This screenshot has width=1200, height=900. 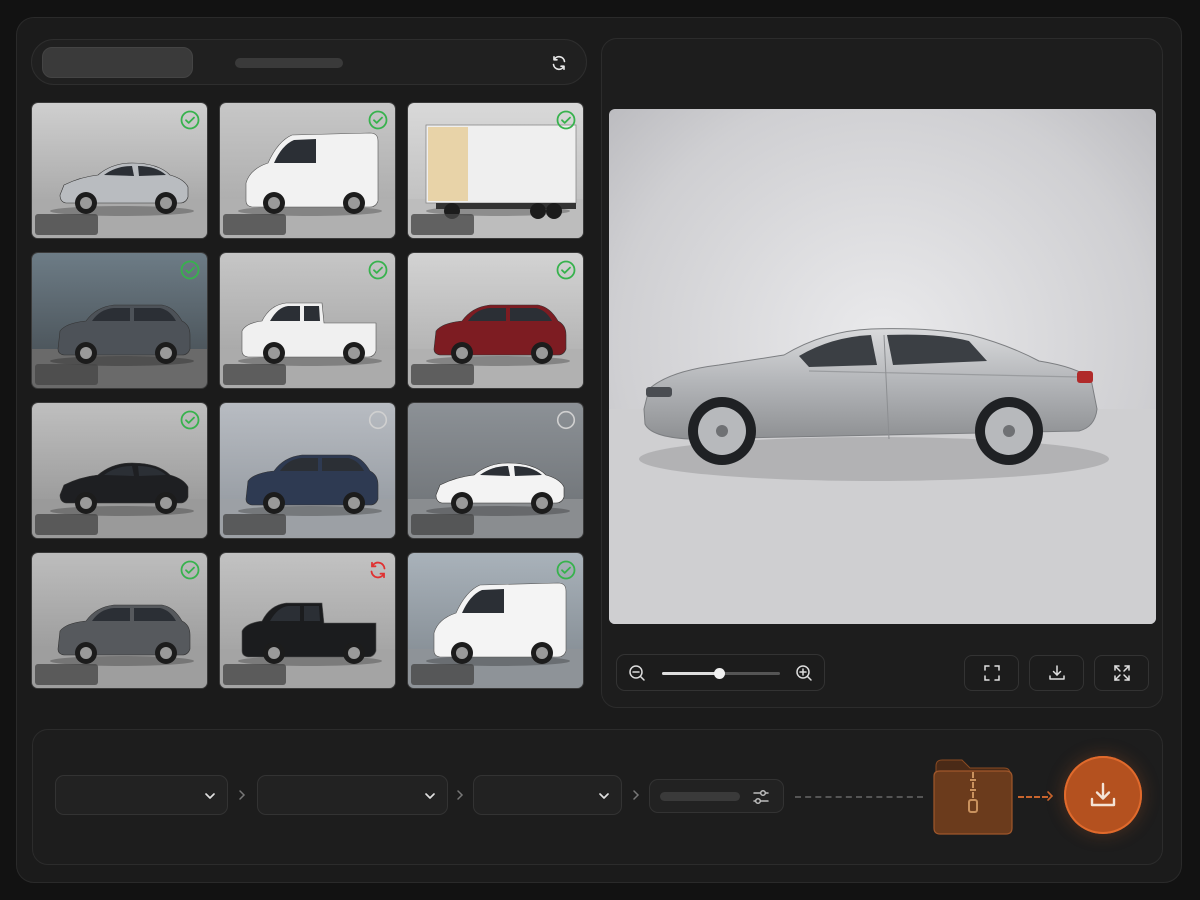 What do you see at coordinates (700, 796) in the screenshot?
I see `filter-text` at bounding box center [700, 796].